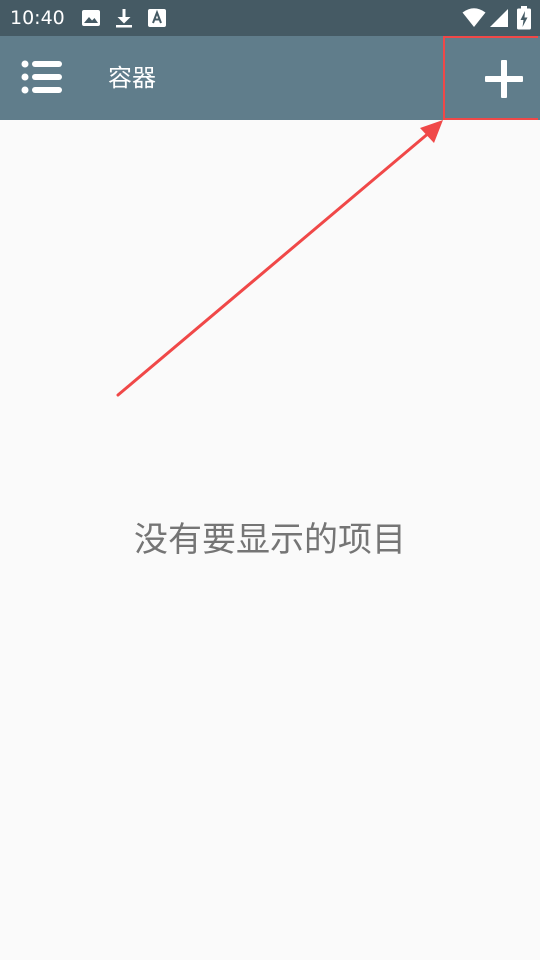  I want to click on empty-state-message: 没有要显示的项目, so click(270, 540).